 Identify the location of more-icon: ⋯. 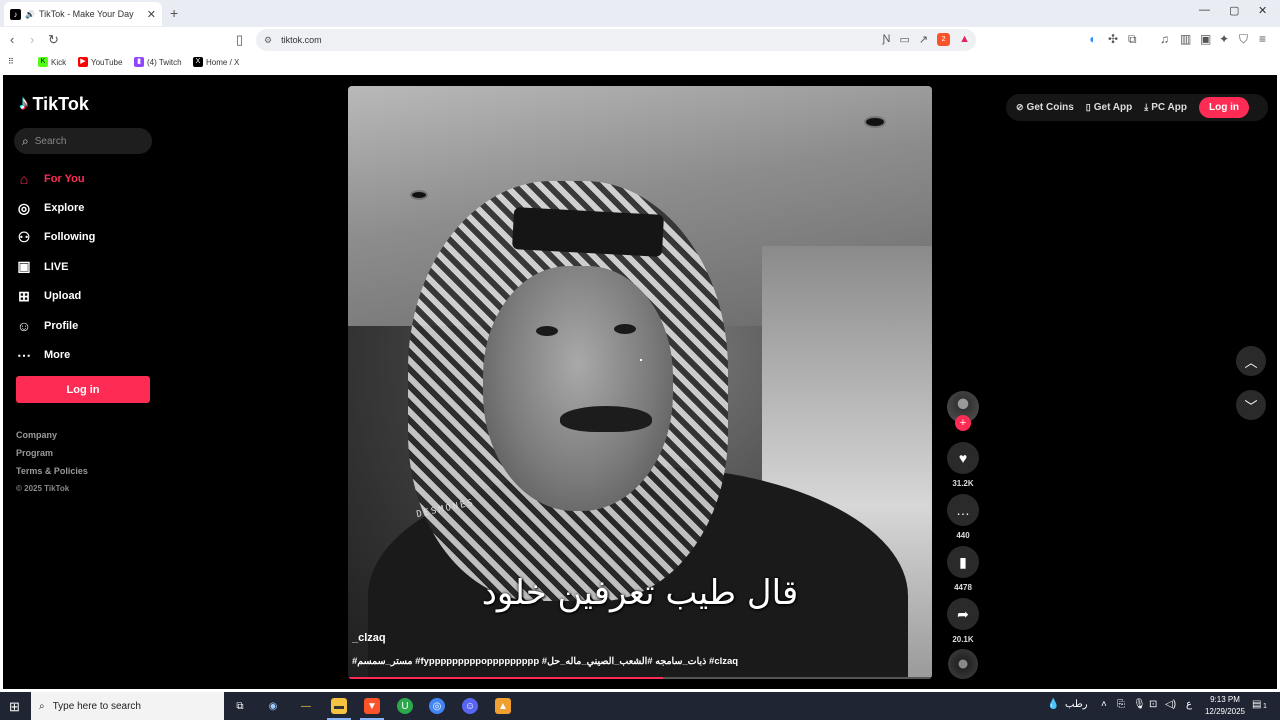
(24, 354).